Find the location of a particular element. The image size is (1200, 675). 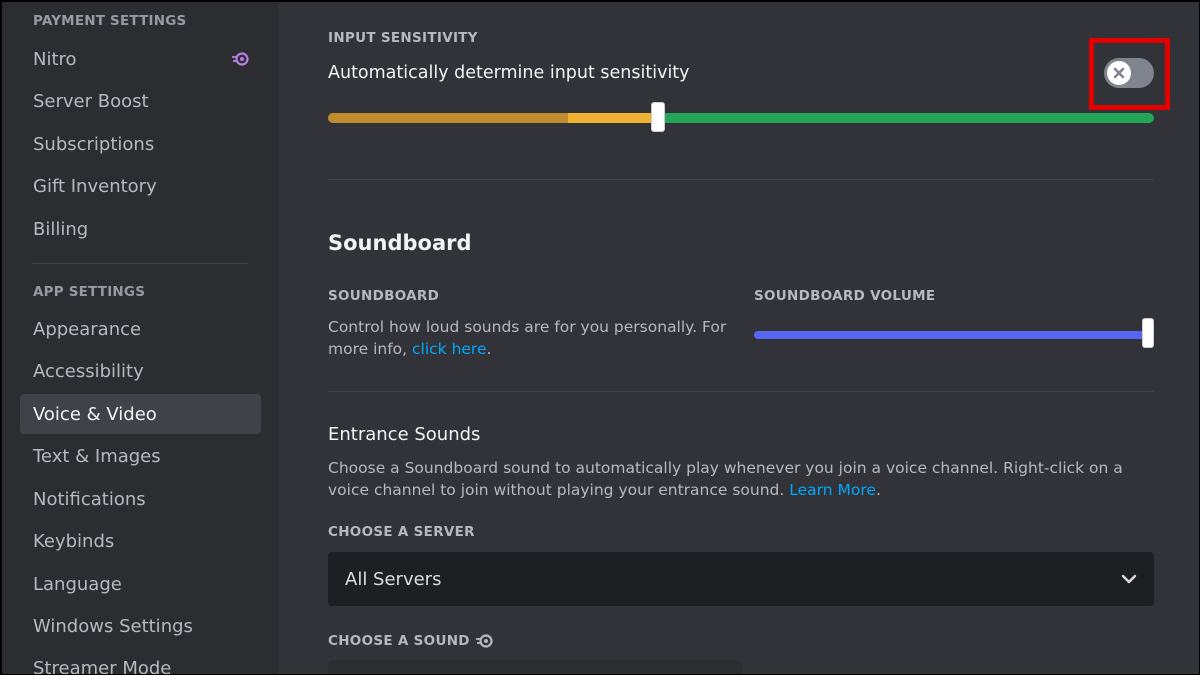

sidebar-item-appearance: Appearance is located at coordinates (140, 329).